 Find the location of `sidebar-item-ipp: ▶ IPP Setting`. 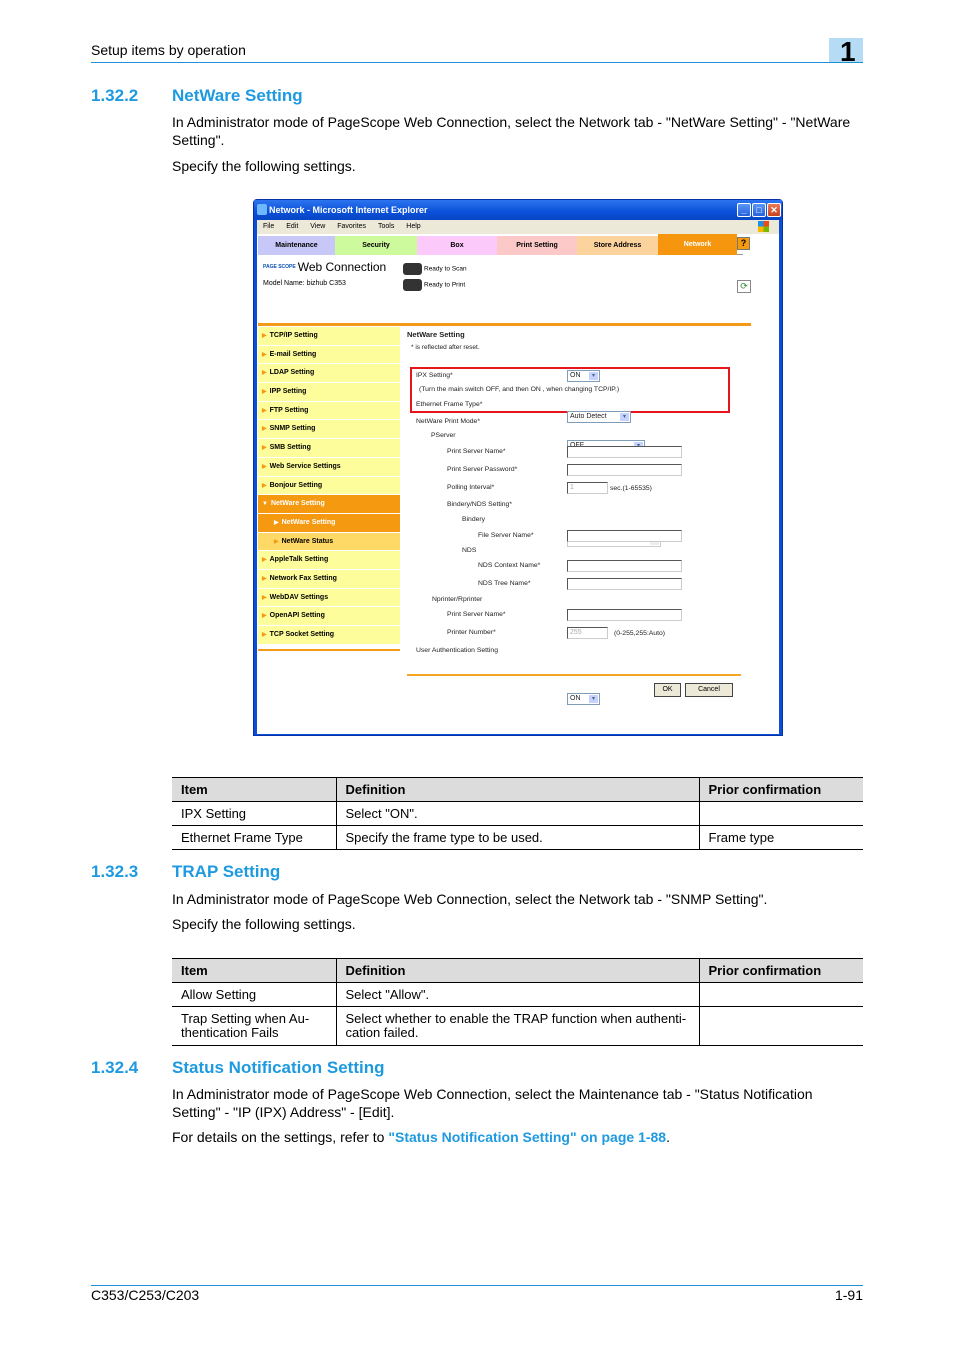

sidebar-item-ipp: ▶ IPP Setting is located at coordinates (329, 392).